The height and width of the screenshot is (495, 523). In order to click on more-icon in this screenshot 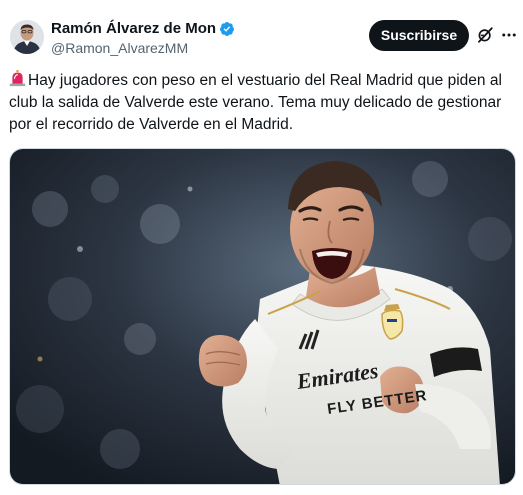, I will do `click(509, 35)`.